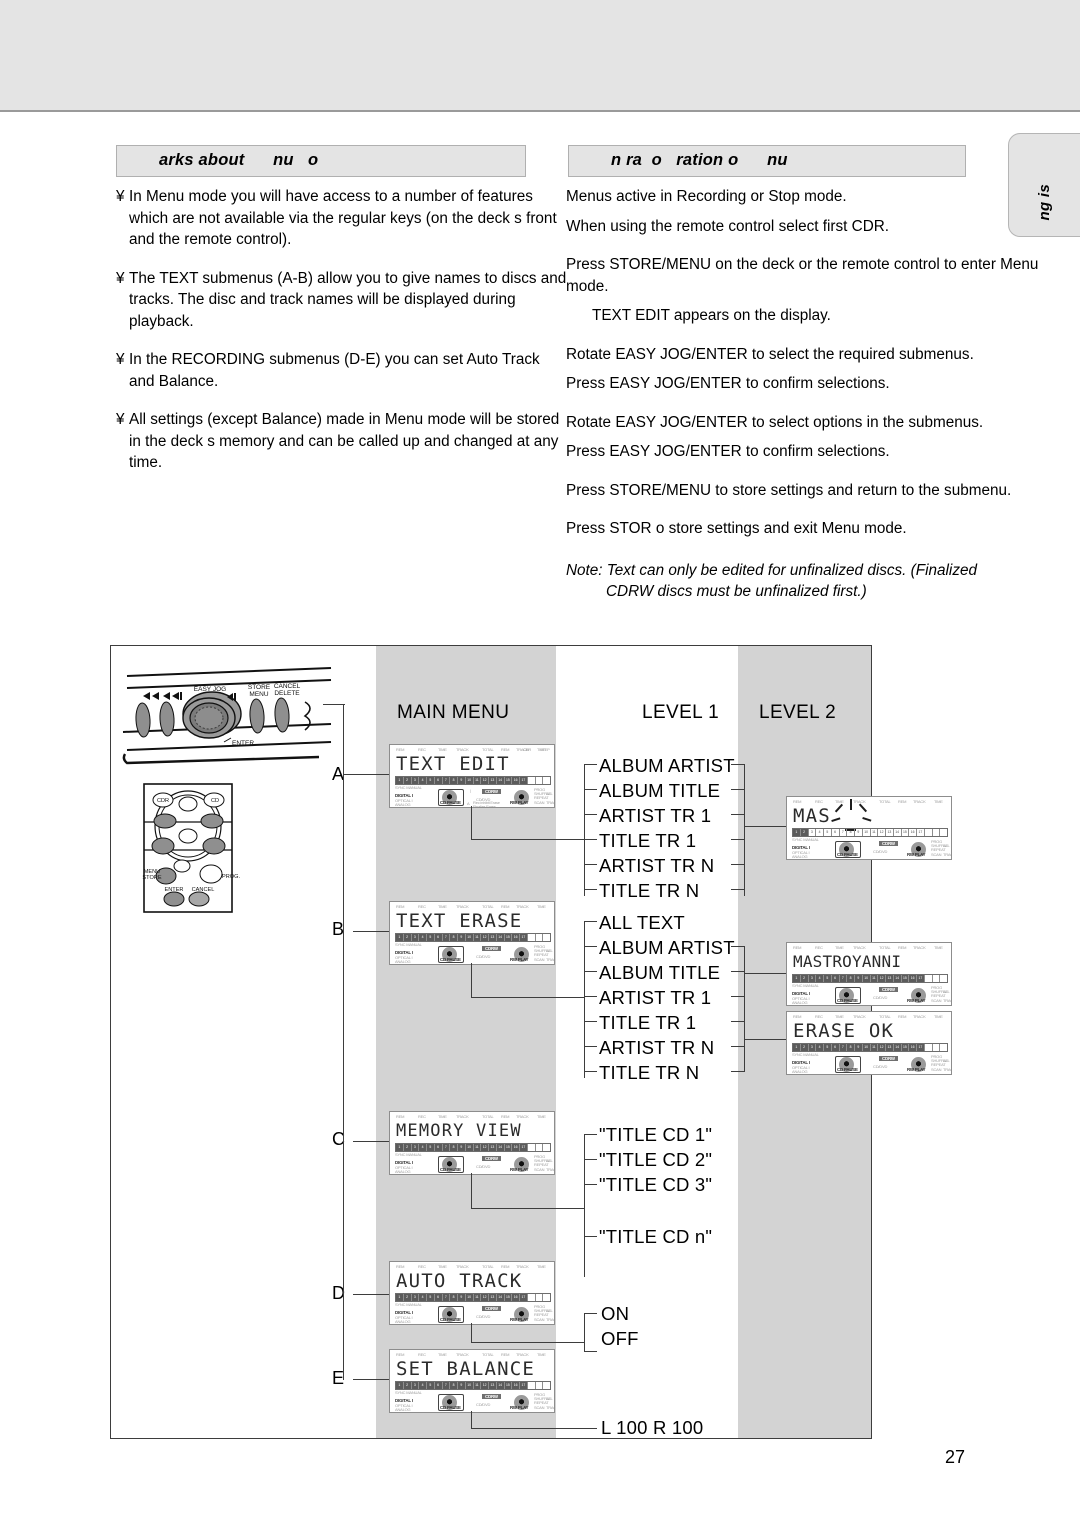 The image size is (1080, 1528). I want to click on section-header-right-title: n ra o ration o nu, so click(699, 160).